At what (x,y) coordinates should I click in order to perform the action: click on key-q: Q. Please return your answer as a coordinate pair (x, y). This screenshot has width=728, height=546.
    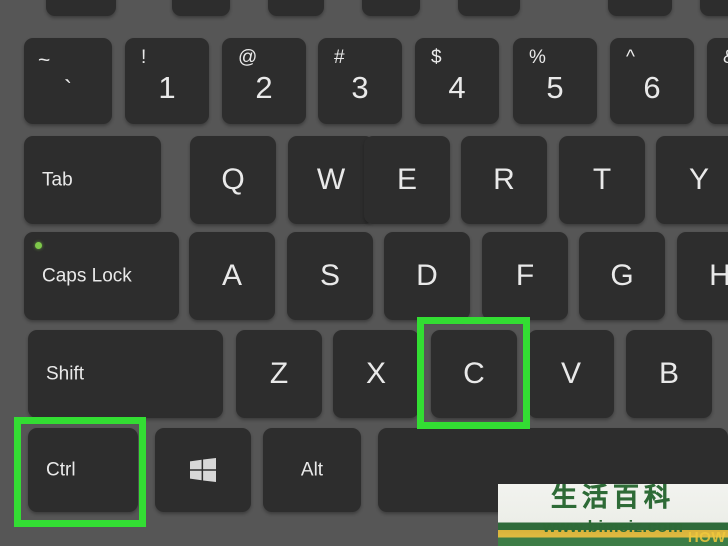
    Looking at the image, I should click on (233, 180).